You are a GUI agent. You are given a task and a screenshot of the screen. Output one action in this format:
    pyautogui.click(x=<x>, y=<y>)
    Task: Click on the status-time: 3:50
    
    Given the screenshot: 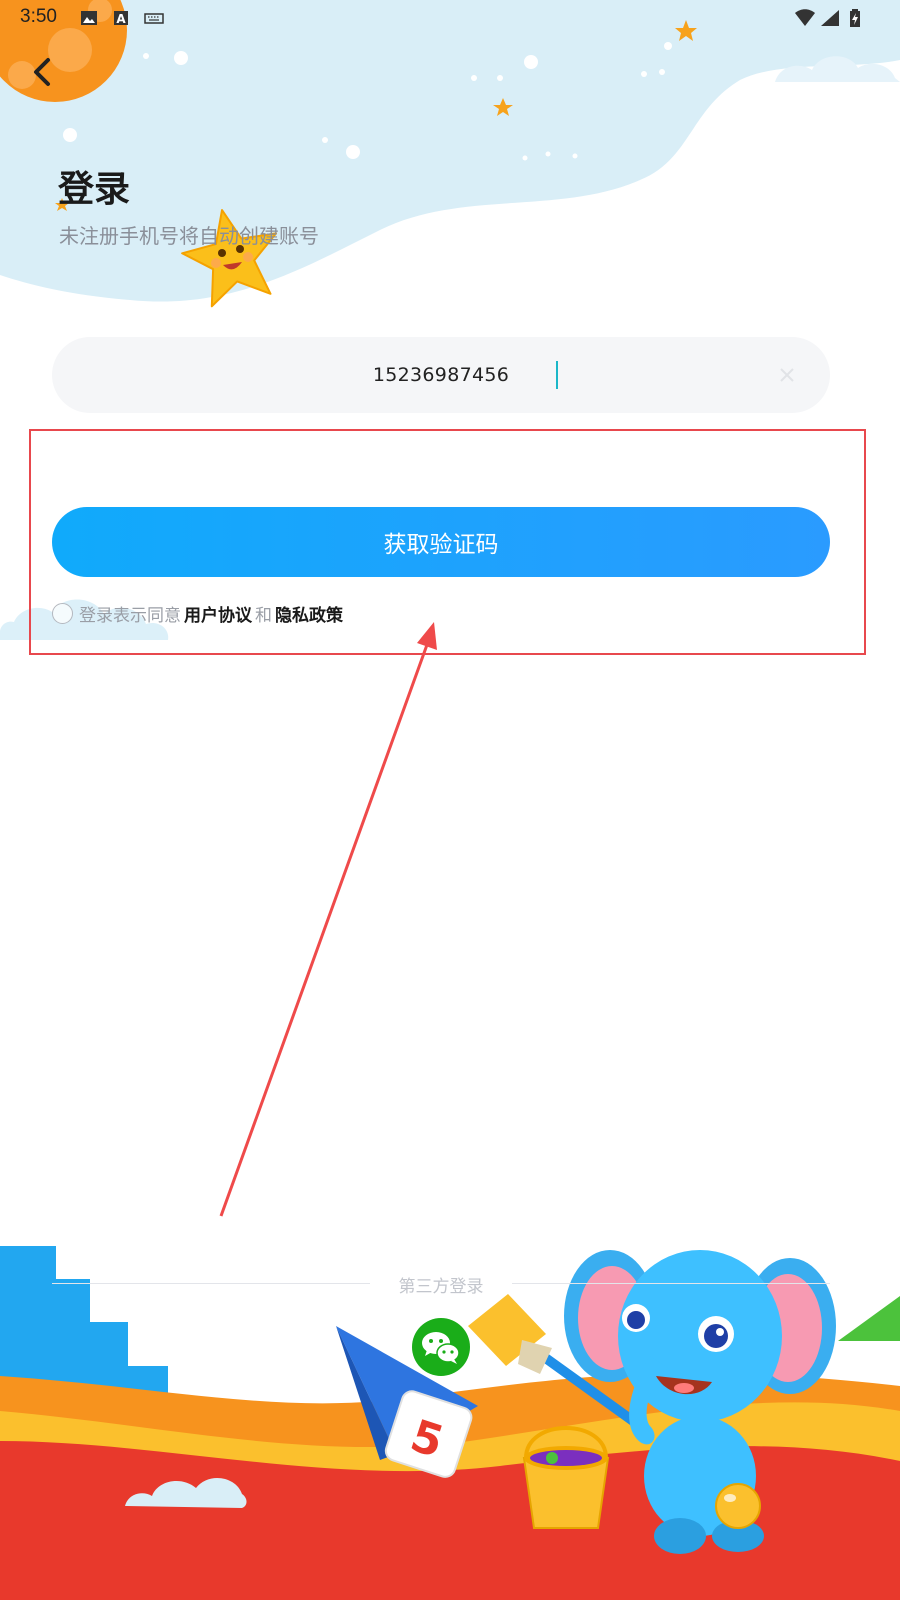 What is the action you would take?
    pyautogui.click(x=38, y=16)
    